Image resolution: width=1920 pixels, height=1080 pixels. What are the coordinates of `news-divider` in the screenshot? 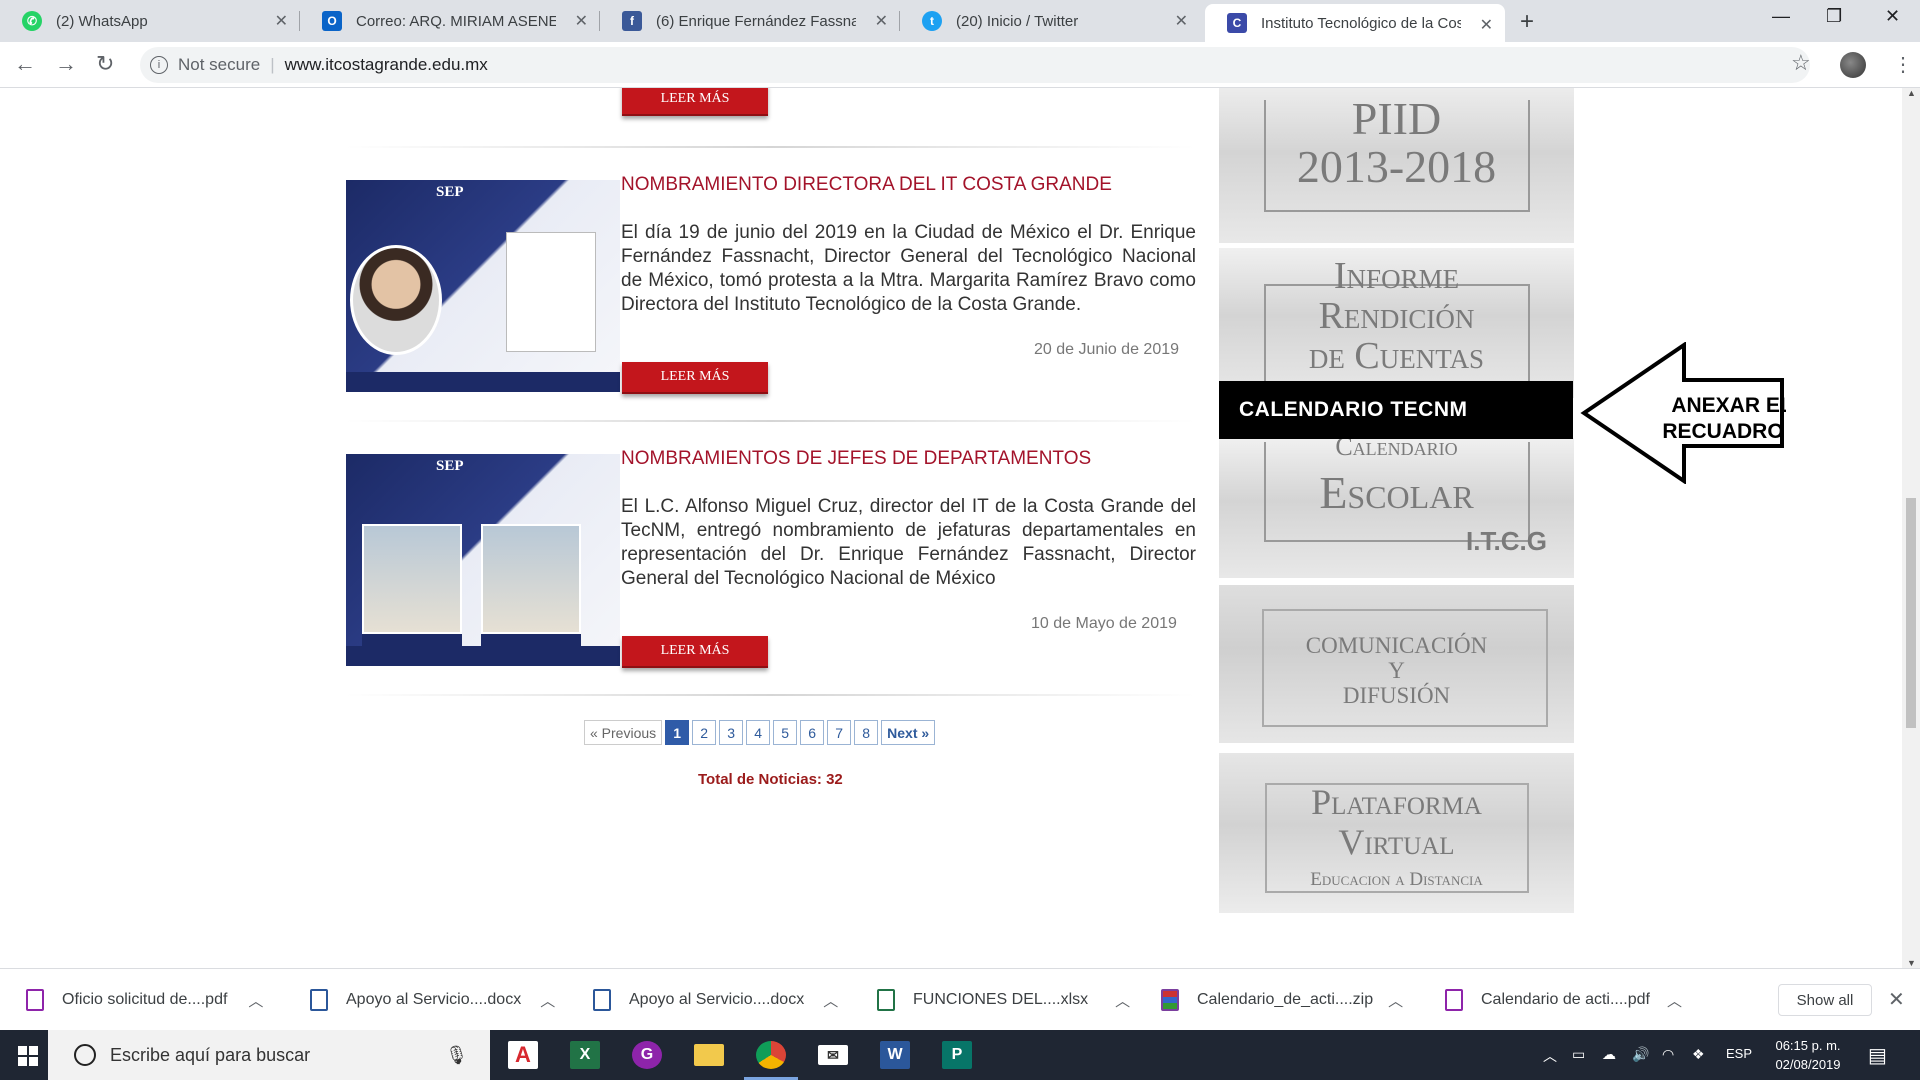 It's located at (770, 695).